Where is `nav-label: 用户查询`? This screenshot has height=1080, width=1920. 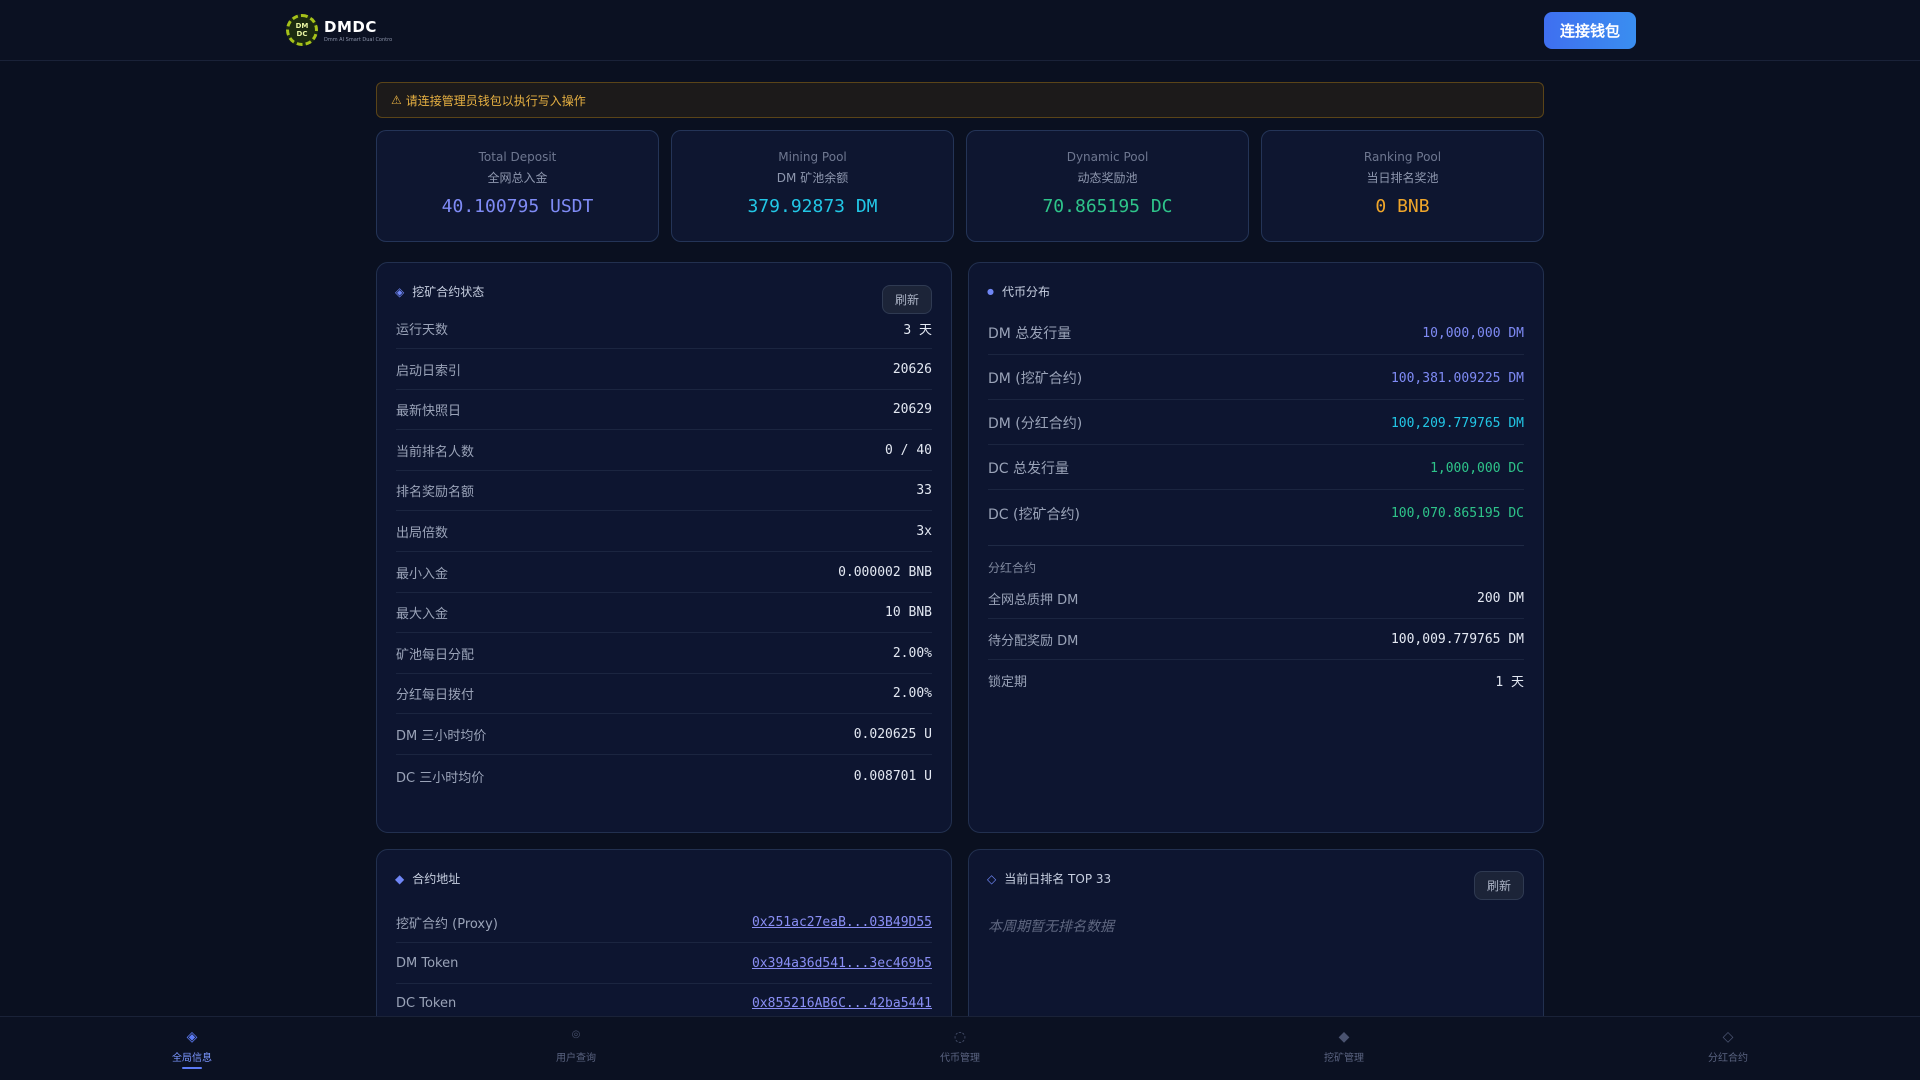
nav-label: 用户查询 is located at coordinates (576, 1058).